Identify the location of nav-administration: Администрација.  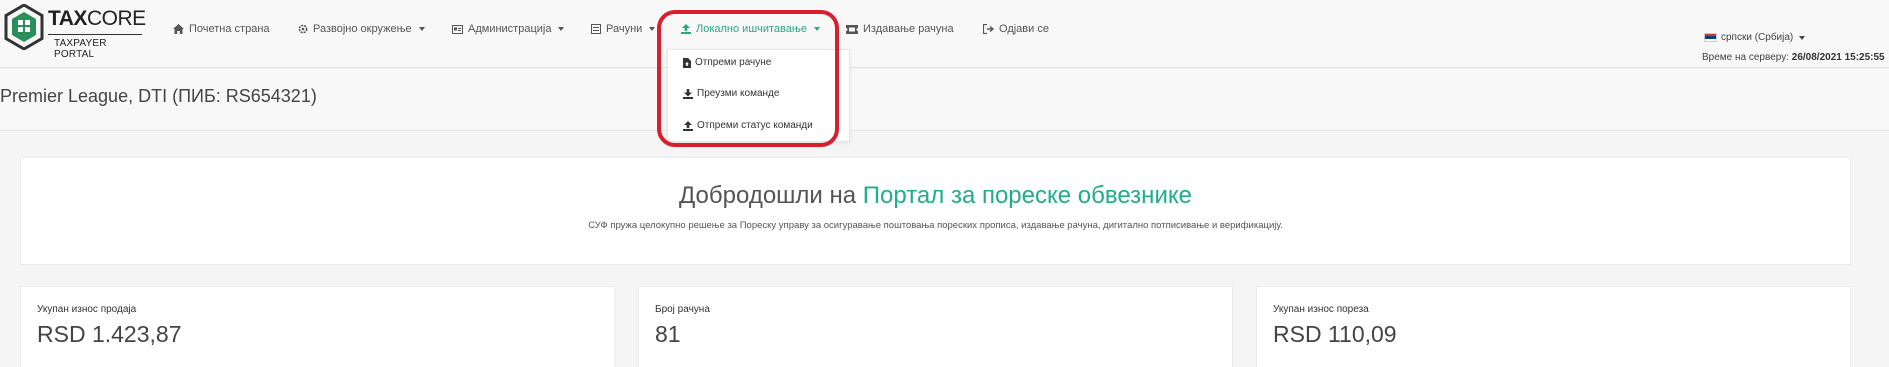
(508, 29).